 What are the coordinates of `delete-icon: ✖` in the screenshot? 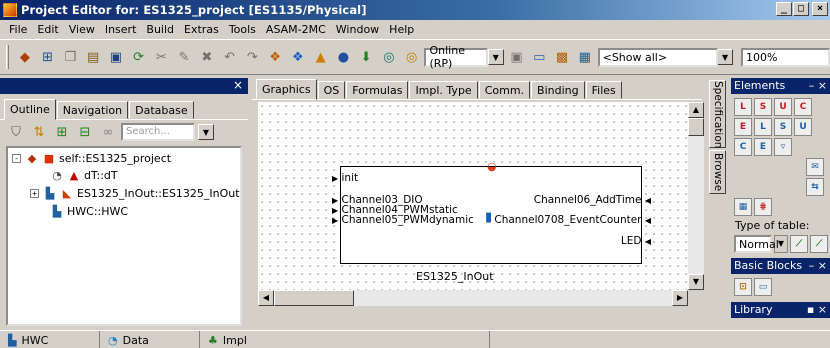 It's located at (207, 57).